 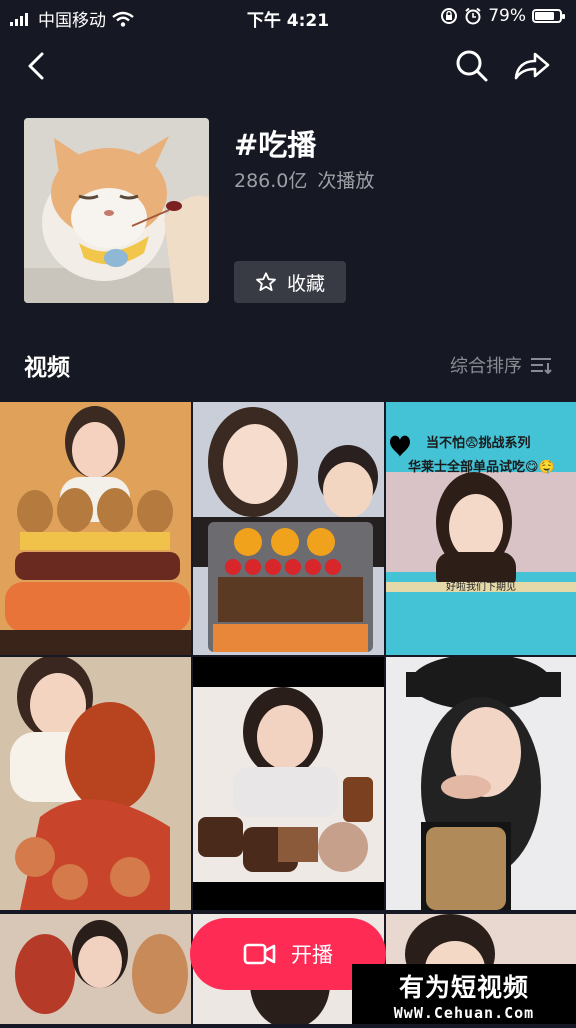 I want to click on status-right: 79%, so click(x=502, y=16).